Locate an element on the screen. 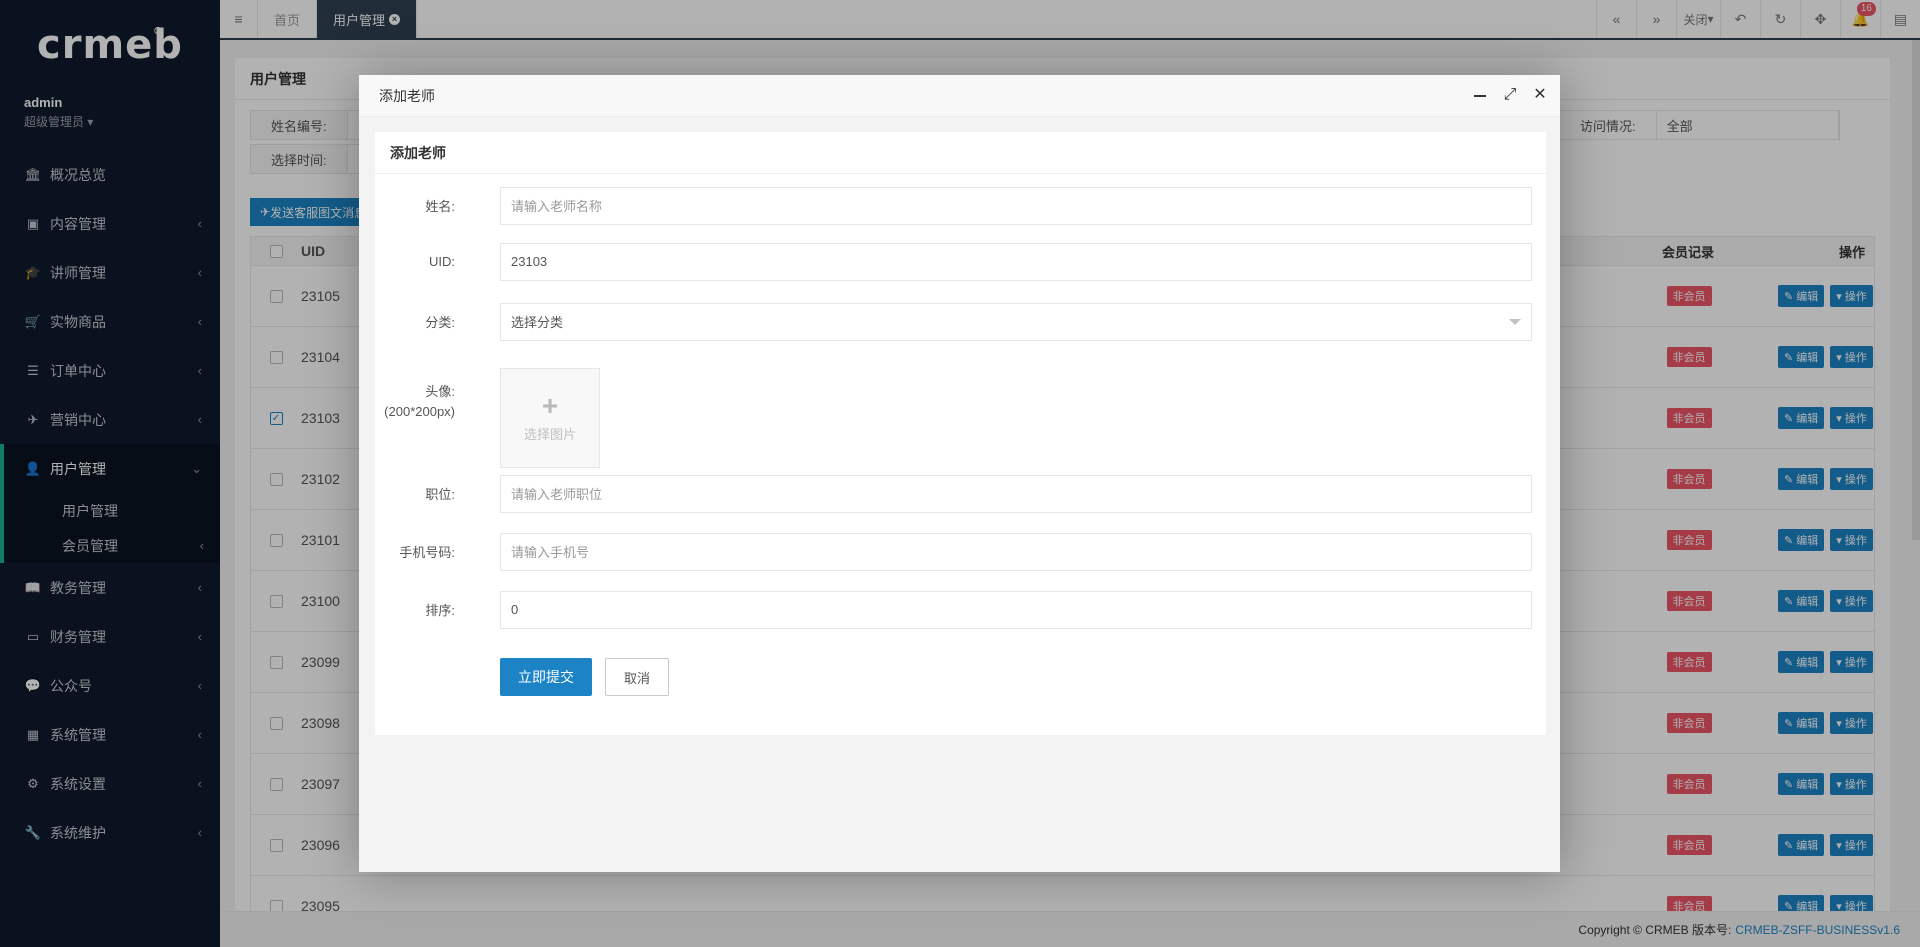 The width and height of the screenshot is (1920, 947). field-uid: UID: 23103 is located at coordinates (960, 261).